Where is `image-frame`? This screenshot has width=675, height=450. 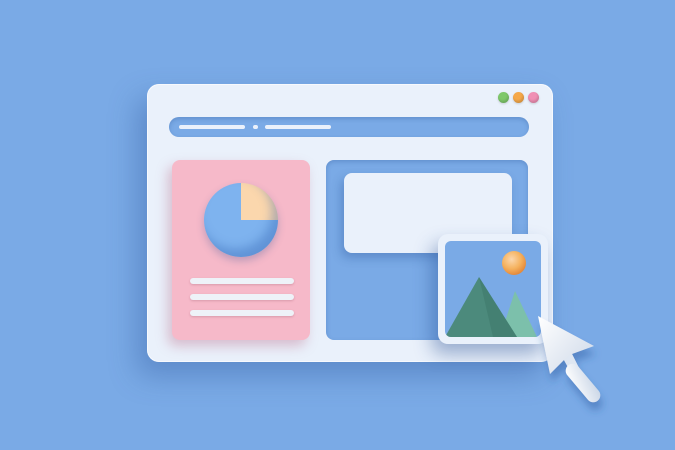 image-frame is located at coordinates (493, 289).